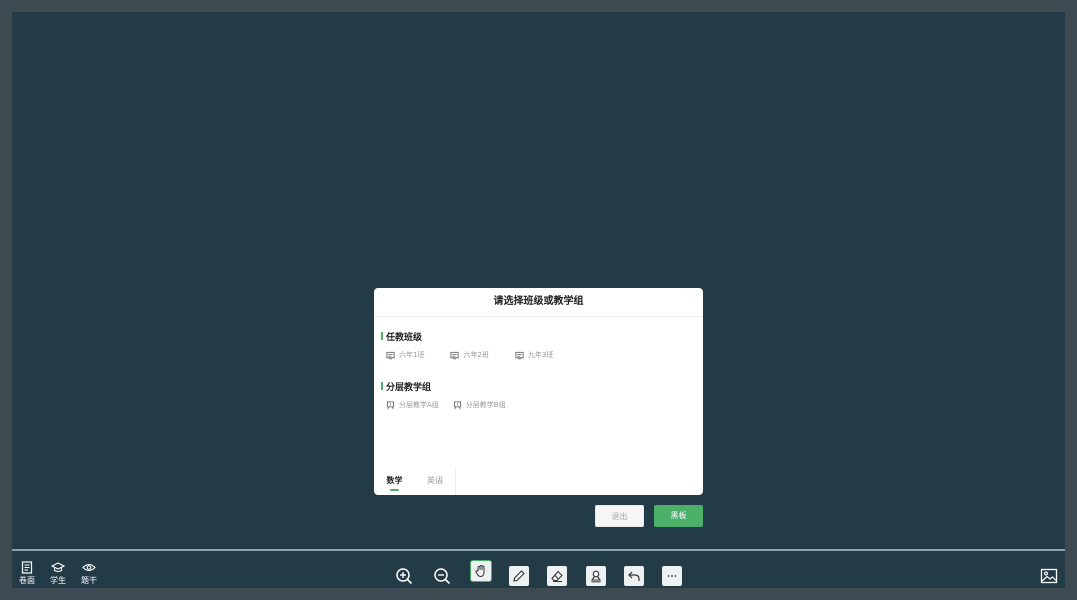  I want to click on exit-button: 退出, so click(619, 516).